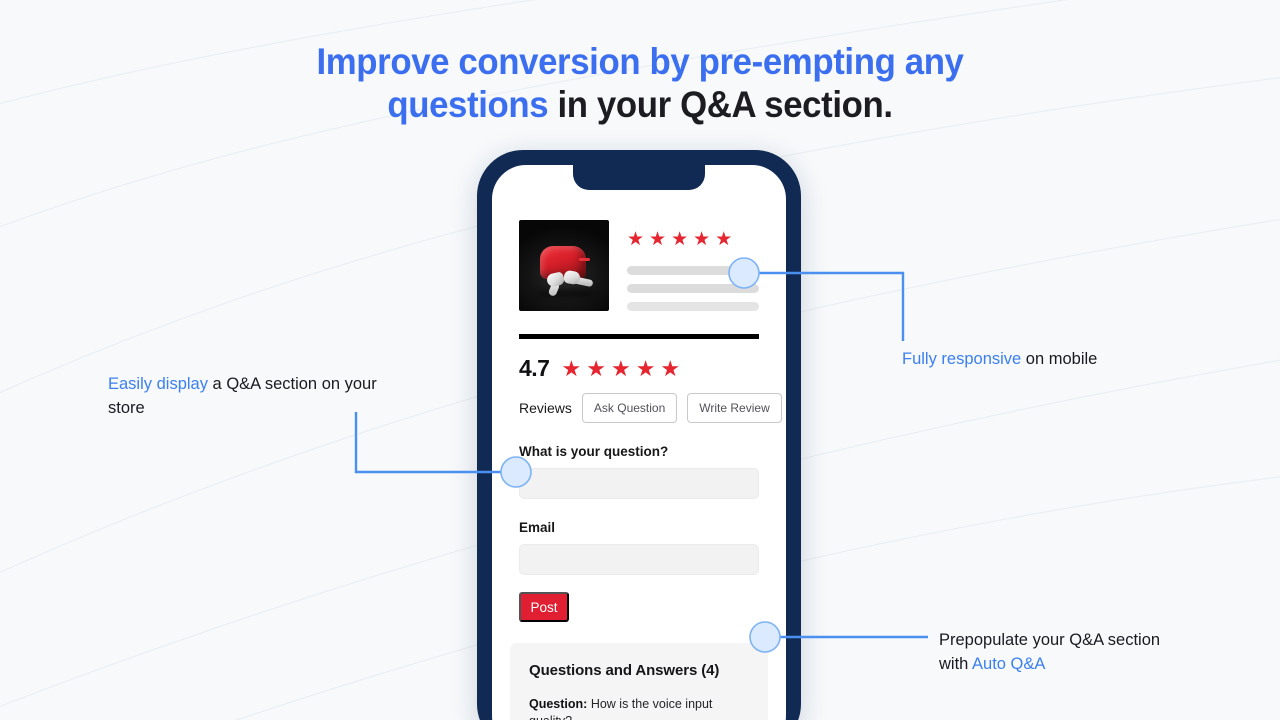  Describe the element at coordinates (158, 384) in the screenshot. I see `callout-left-accent: Easily display` at that location.